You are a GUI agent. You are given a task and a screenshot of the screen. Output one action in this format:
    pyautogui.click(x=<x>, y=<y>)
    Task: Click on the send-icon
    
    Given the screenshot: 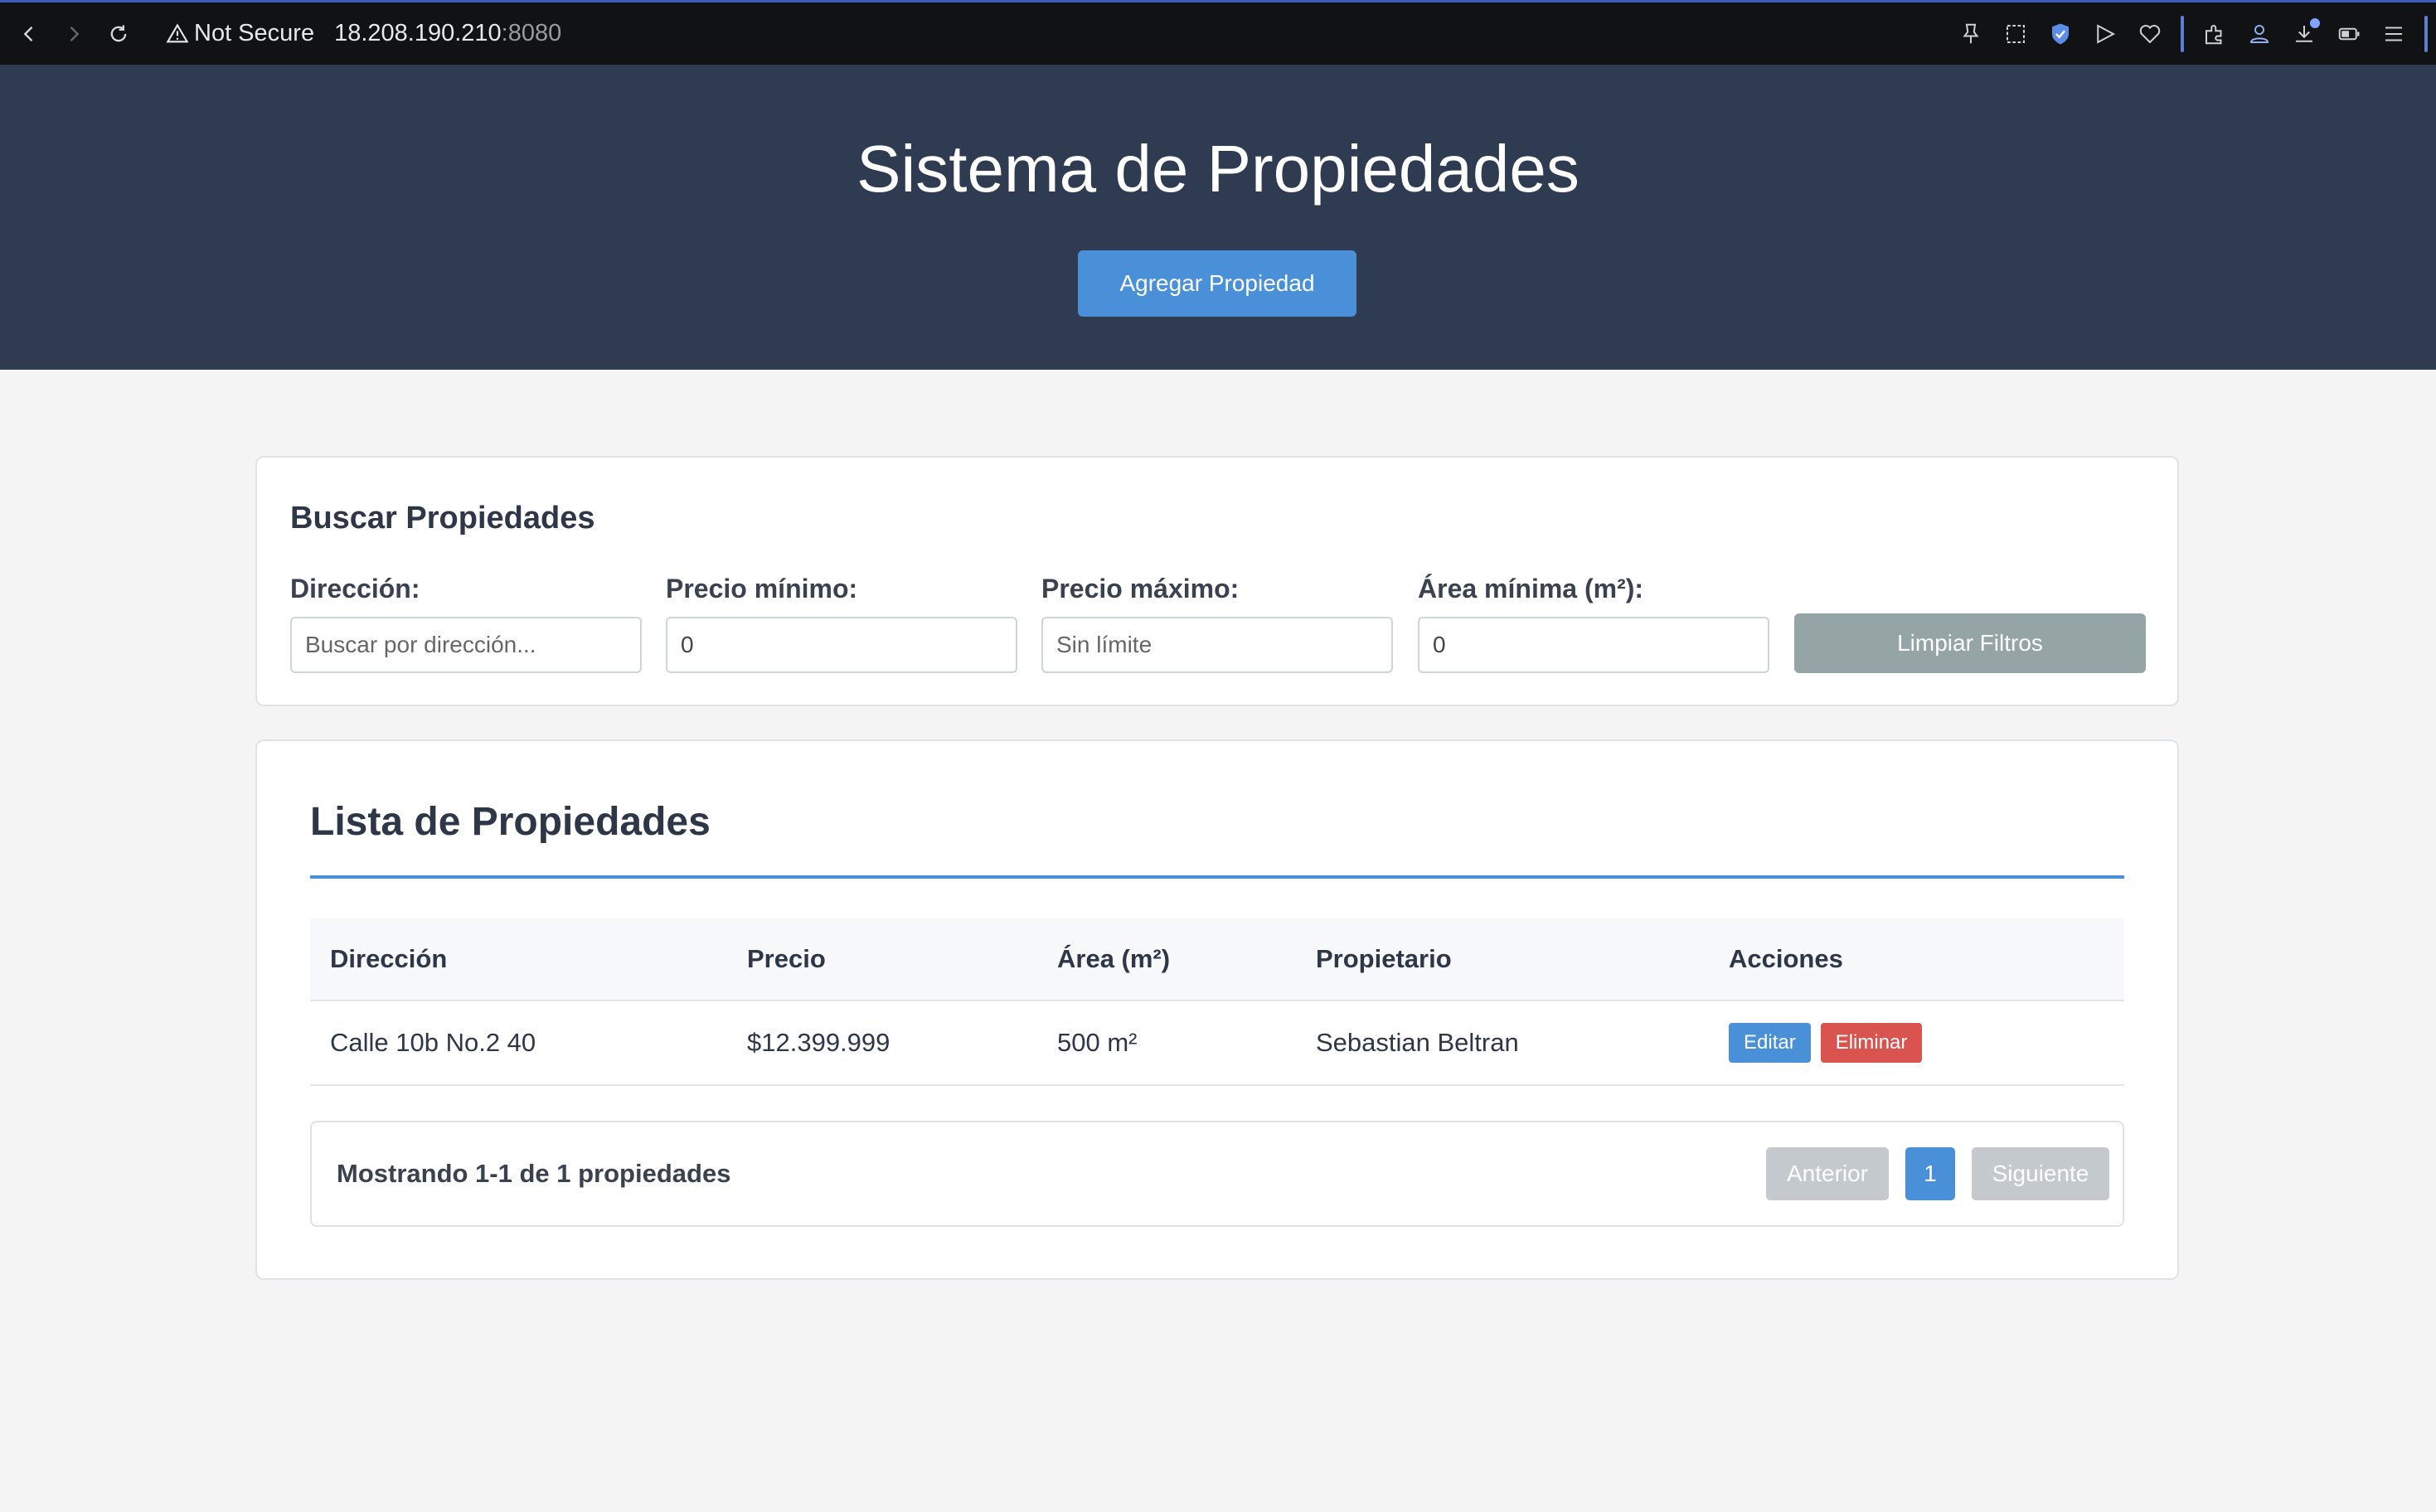 What is the action you would take?
    pyautogui.click(x=2105, y=34)
    